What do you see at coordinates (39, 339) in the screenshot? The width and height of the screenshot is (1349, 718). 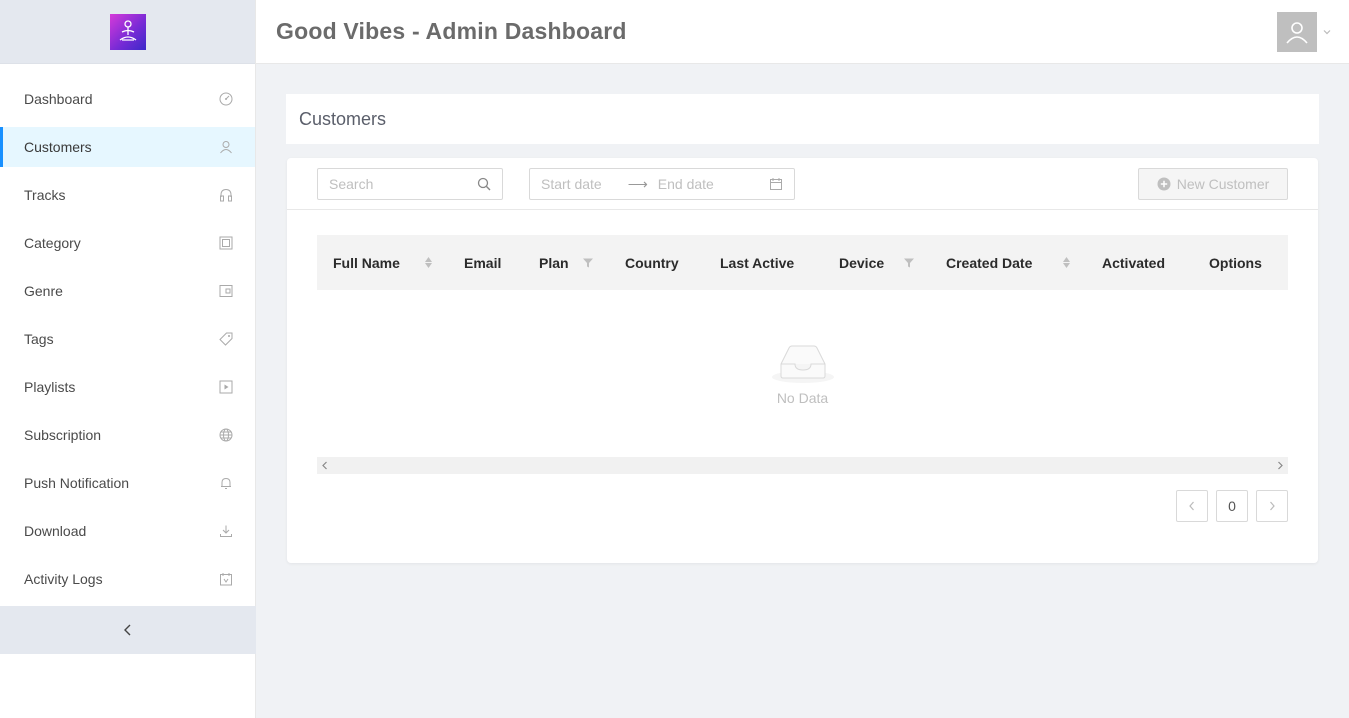 I see `sidebar-item-label: Tags` at bounding box center [39, 339].